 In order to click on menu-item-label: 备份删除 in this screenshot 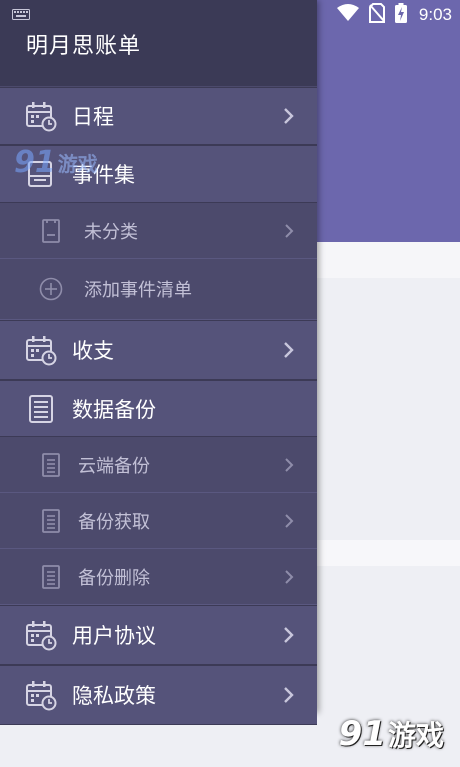, I will do `click(114, 578)`.